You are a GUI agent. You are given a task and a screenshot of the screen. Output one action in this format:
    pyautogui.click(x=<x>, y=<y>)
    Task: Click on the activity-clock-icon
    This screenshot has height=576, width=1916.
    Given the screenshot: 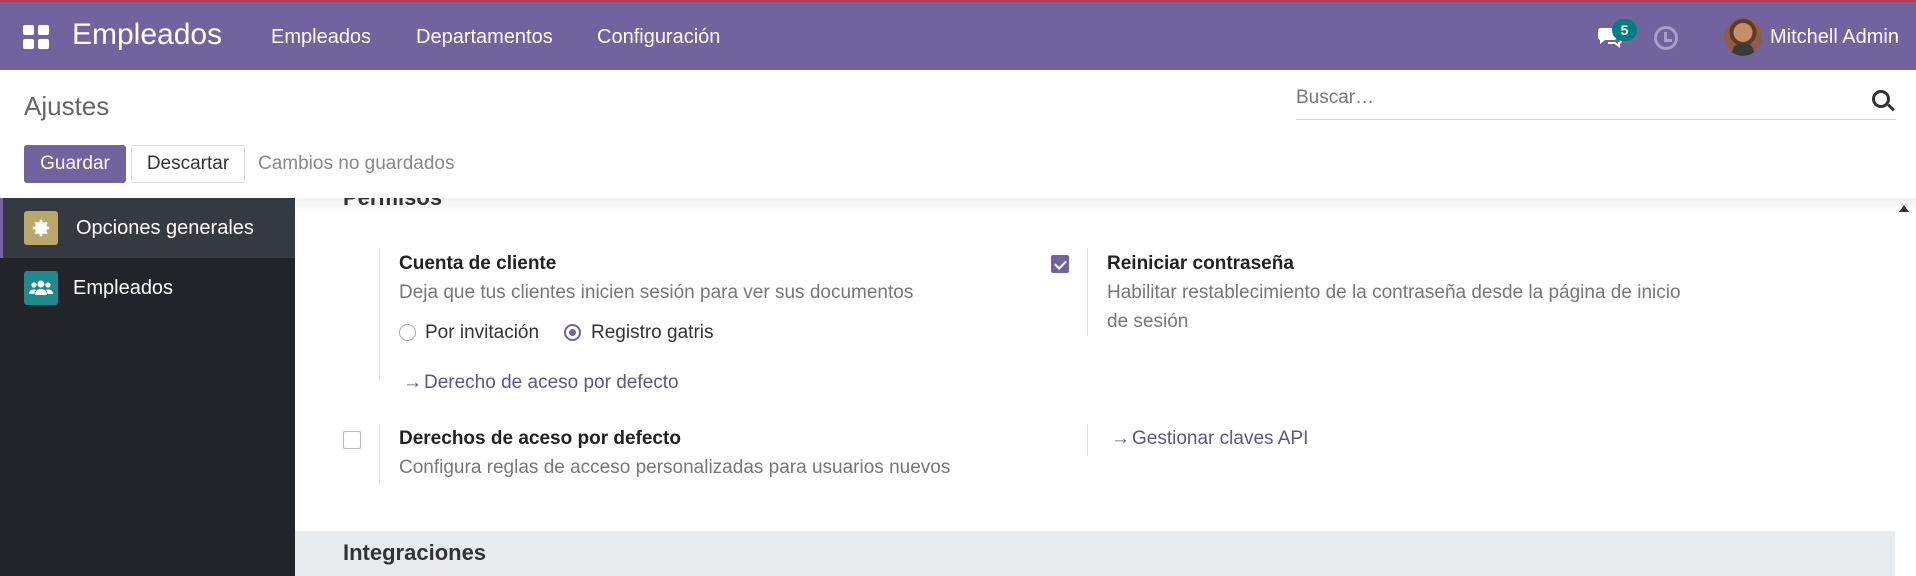 What is the action you would take?
    pyautogui.click(x=1666, y=38)
    